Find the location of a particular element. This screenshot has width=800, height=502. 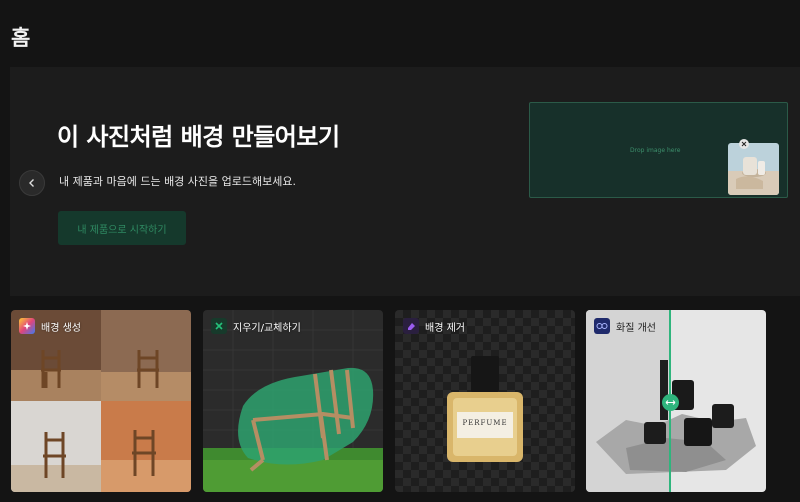

start-with-my-product-button: 내 제품으로 시작하기 is located at coordinates (122, 228).